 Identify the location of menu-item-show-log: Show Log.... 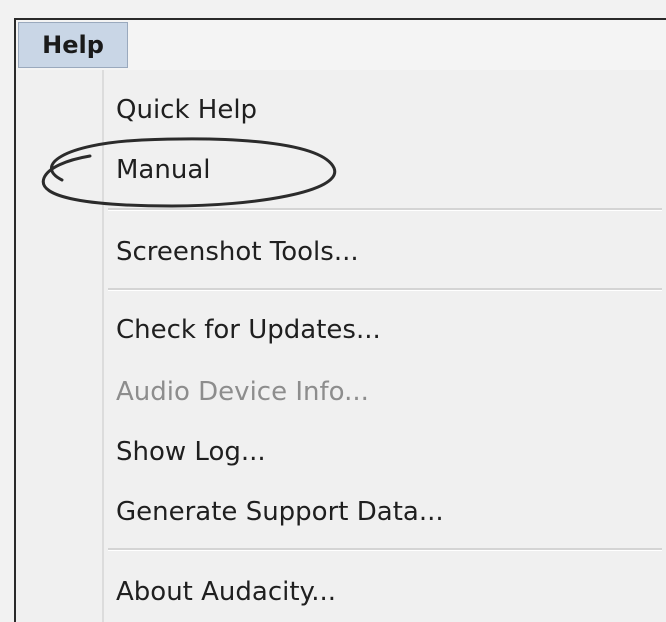
(386, 452).